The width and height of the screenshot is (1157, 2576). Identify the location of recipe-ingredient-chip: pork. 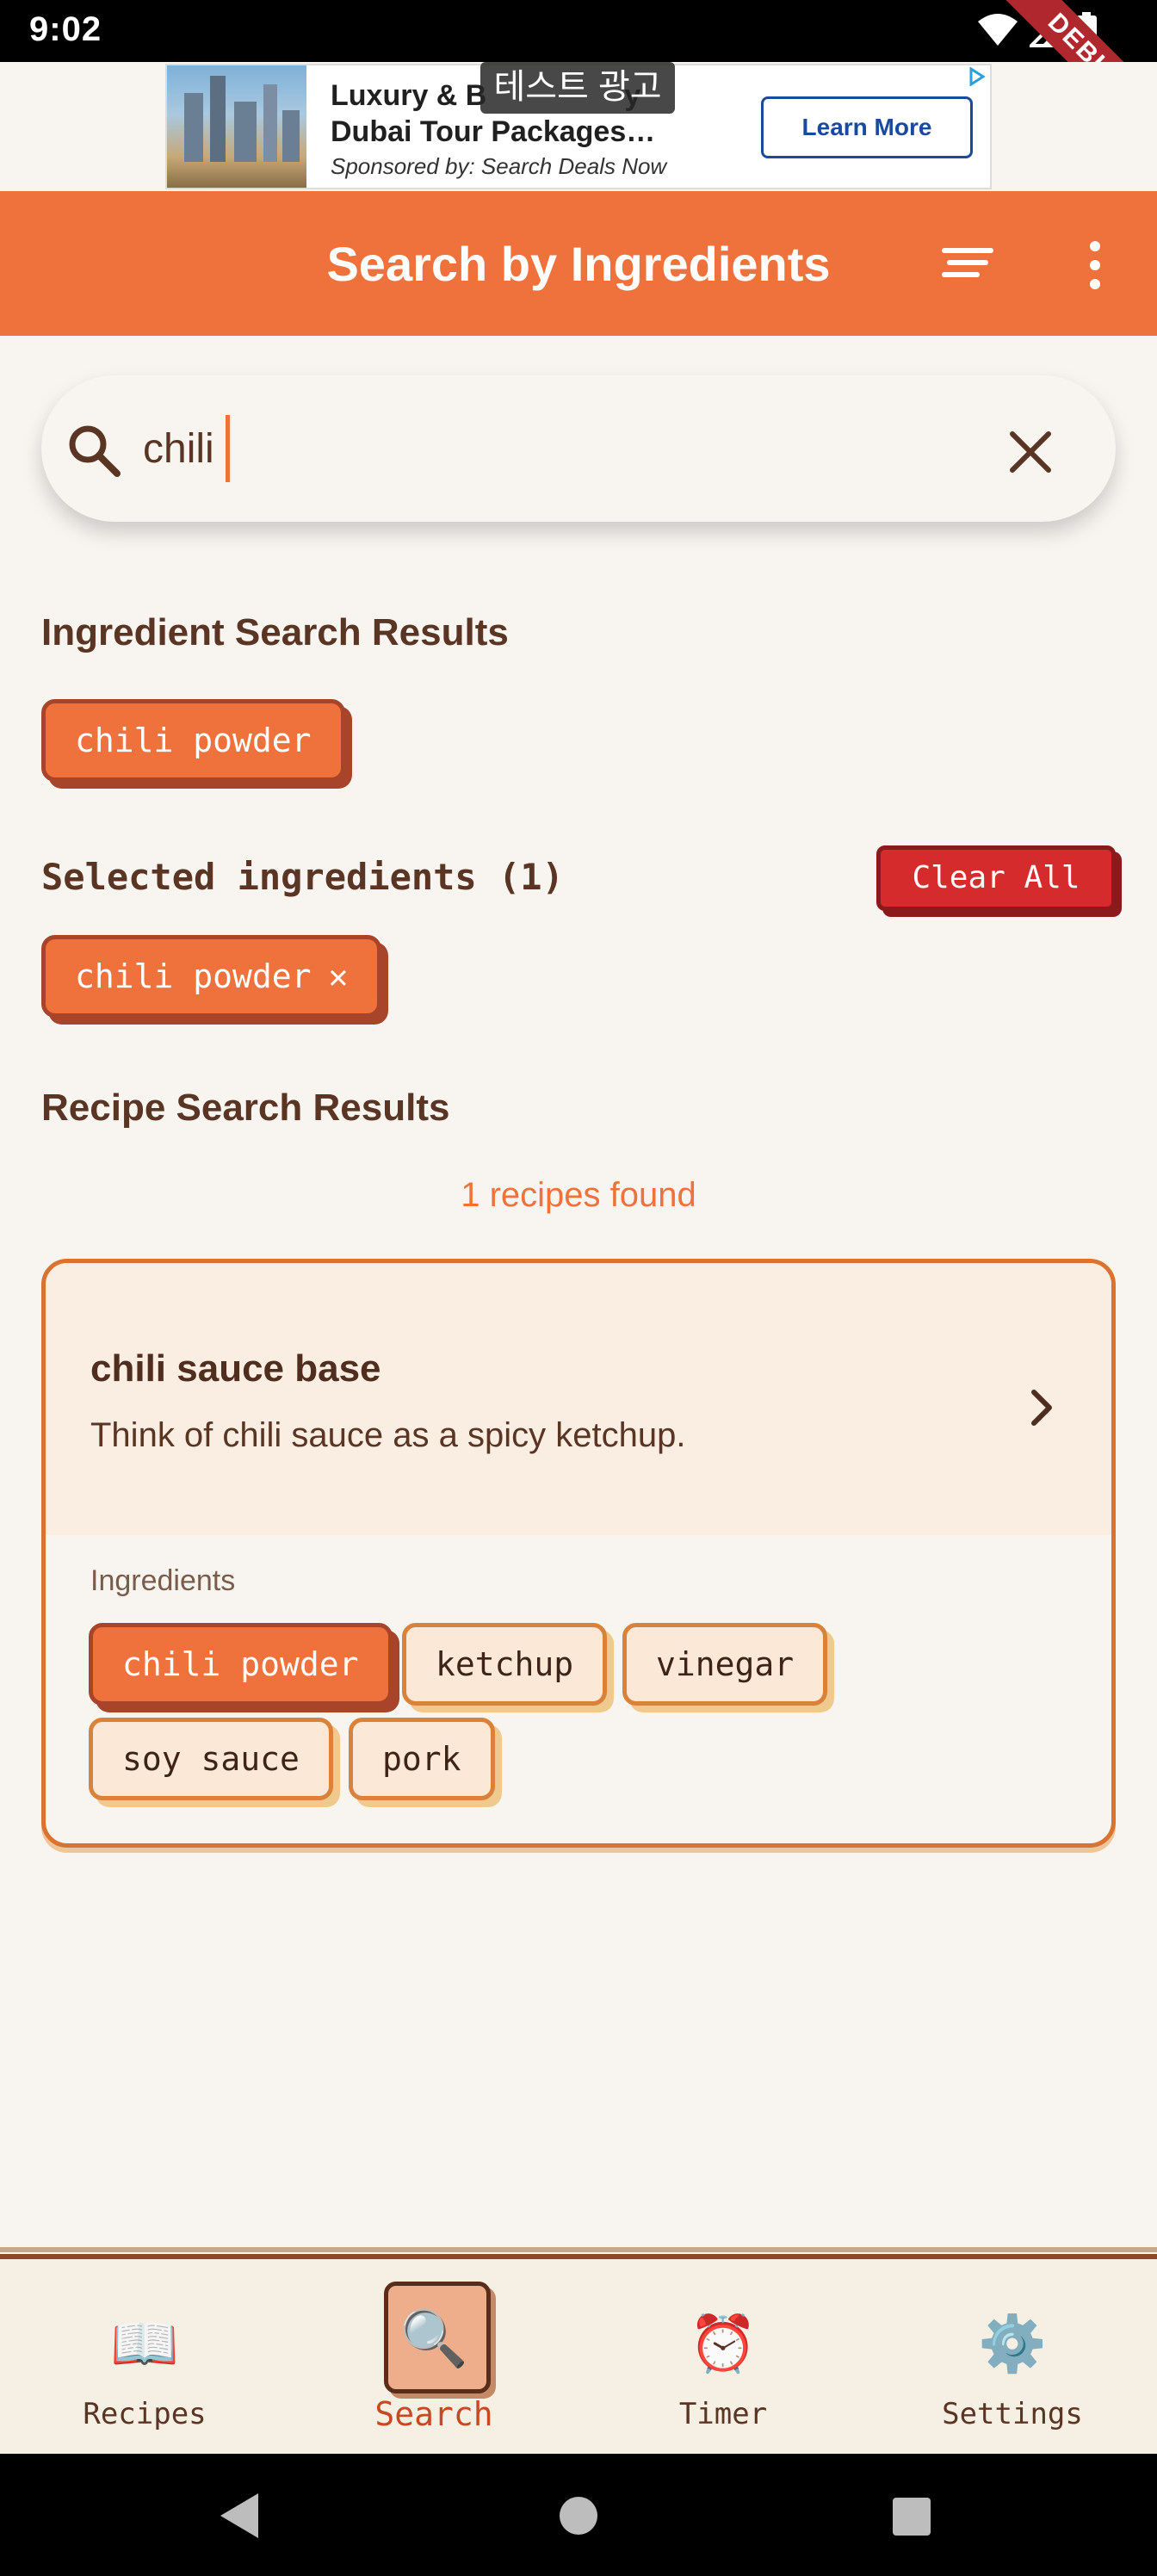
(422, 1759).